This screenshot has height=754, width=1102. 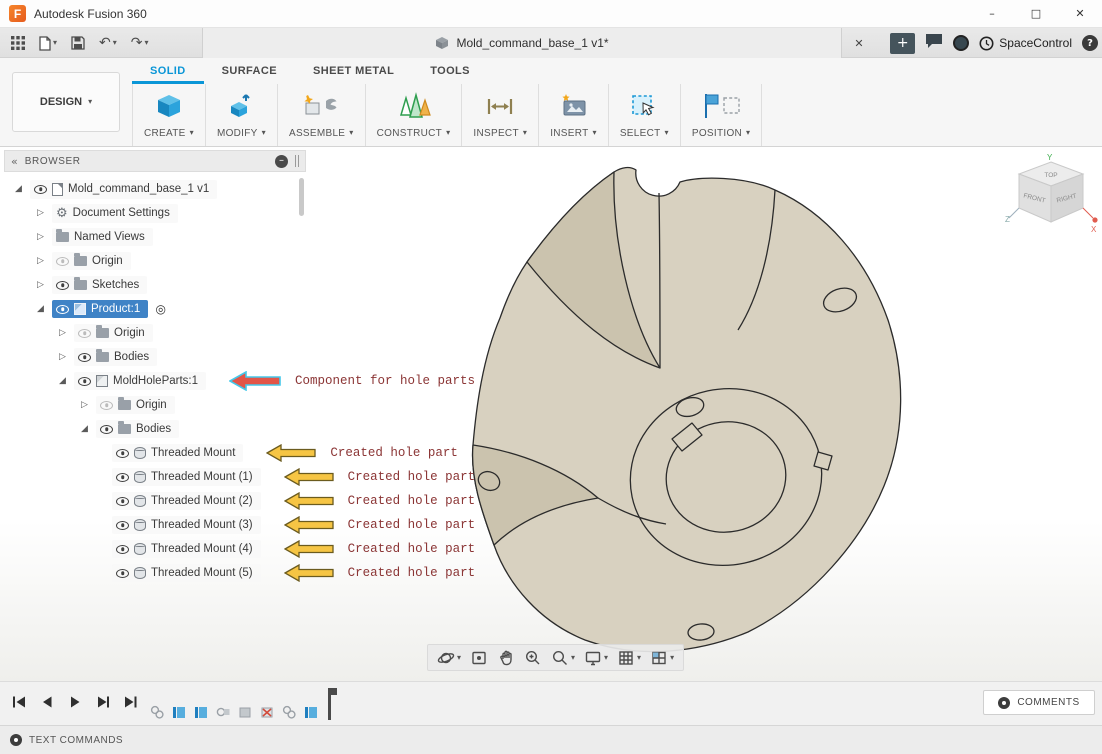 I want to click on save-button, so click(x=78, y=43).